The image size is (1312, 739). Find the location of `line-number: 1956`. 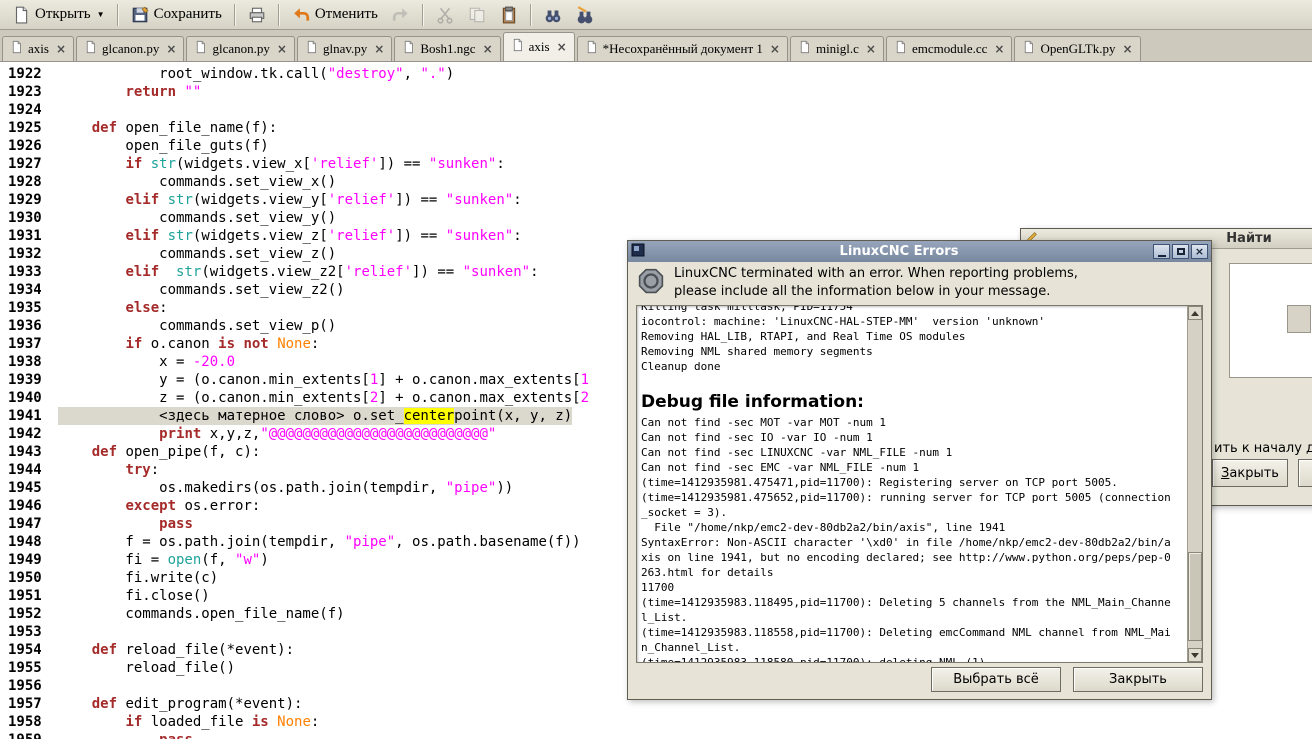

line-number: 1956 is located at coordinates (25, 686).